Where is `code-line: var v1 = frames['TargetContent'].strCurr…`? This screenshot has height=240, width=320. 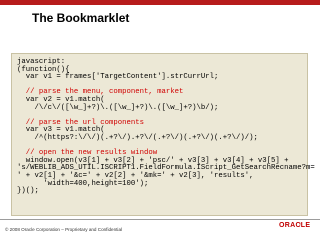 code-line: var v1 = frames['TargetContent'].strCurr… is located at coordinates (118, 77).